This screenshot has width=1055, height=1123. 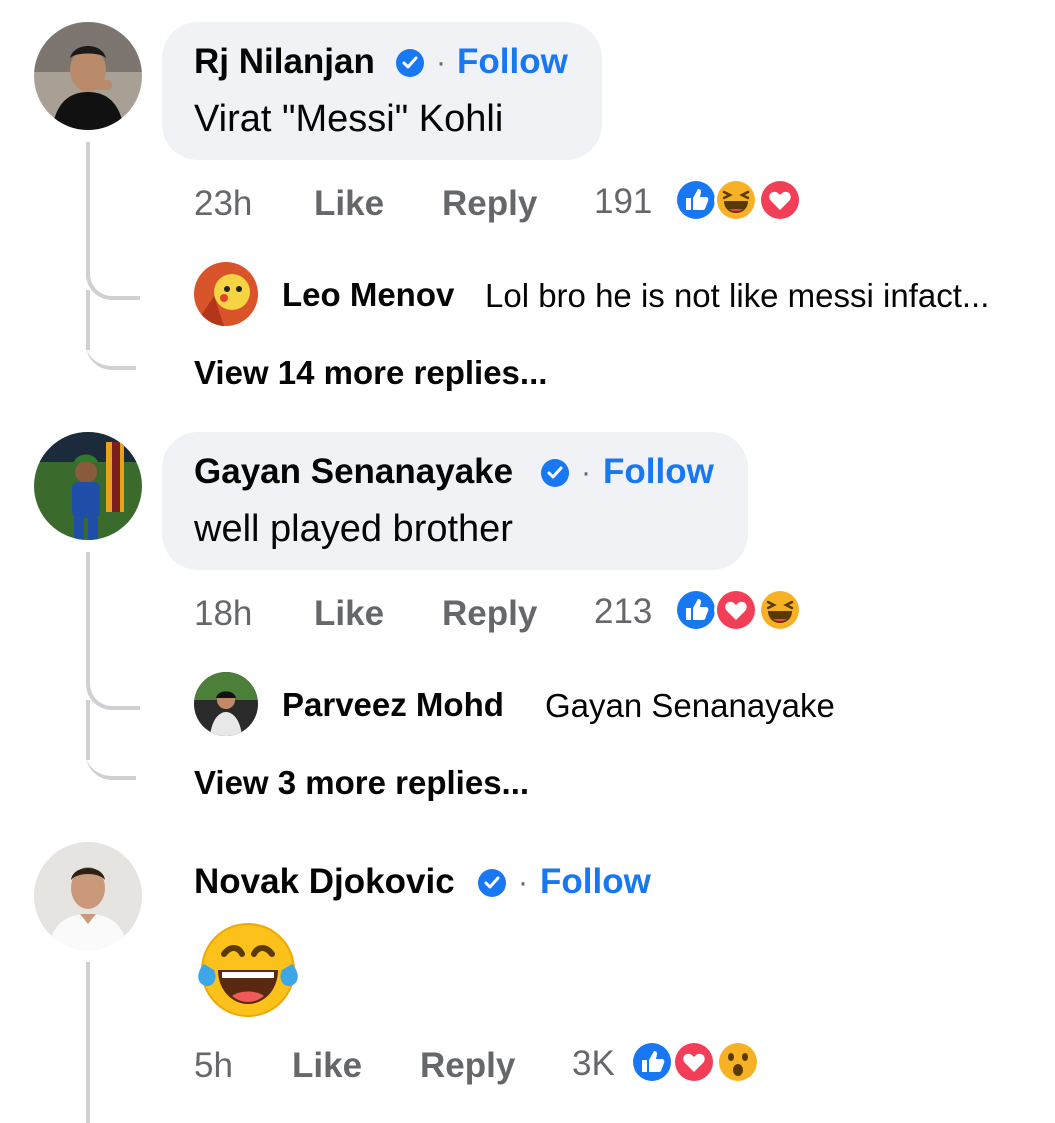 What do you see at coordinates (88, 896) in the screenshot?
I see `avatar-novak-djokovic` at bounding box center [88, 896].